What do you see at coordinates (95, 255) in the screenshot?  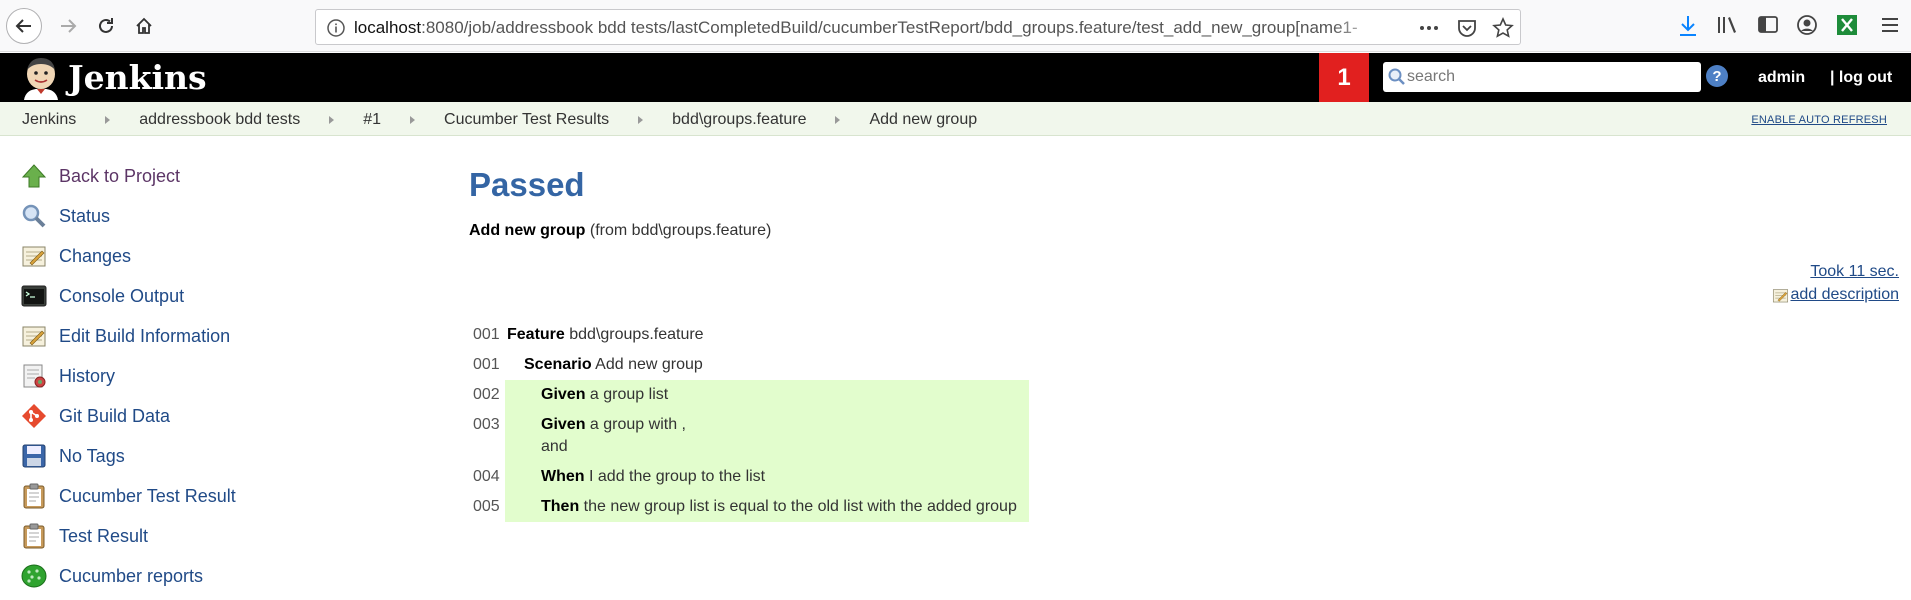 I see `sidebar-item-label: Changes` at bounding box center [95, 255].